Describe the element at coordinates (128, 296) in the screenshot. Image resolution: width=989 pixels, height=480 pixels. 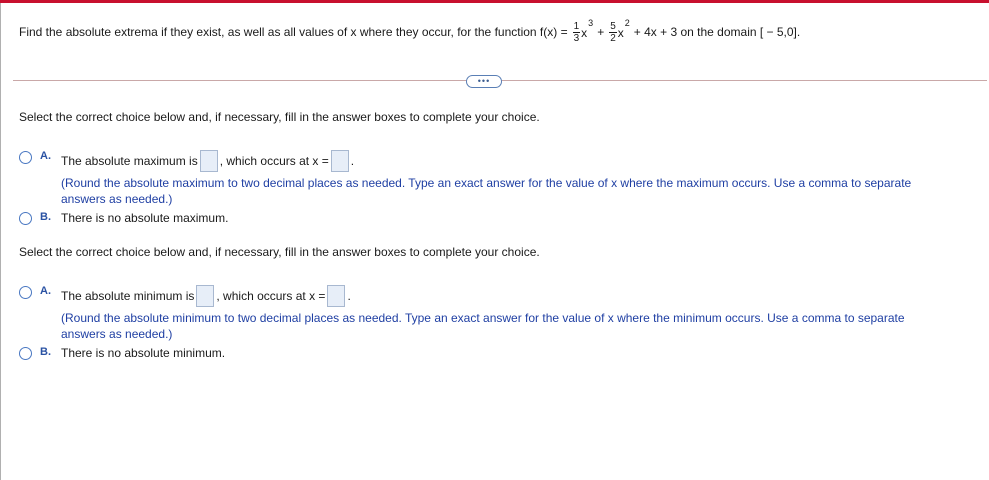
I see `part2-option-a-text-before: The absolute minimum is` at that location.